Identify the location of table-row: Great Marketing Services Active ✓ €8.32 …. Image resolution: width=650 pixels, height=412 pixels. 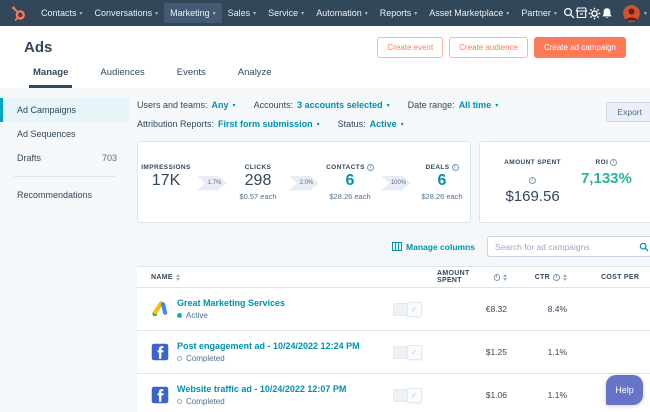
(393, 309).